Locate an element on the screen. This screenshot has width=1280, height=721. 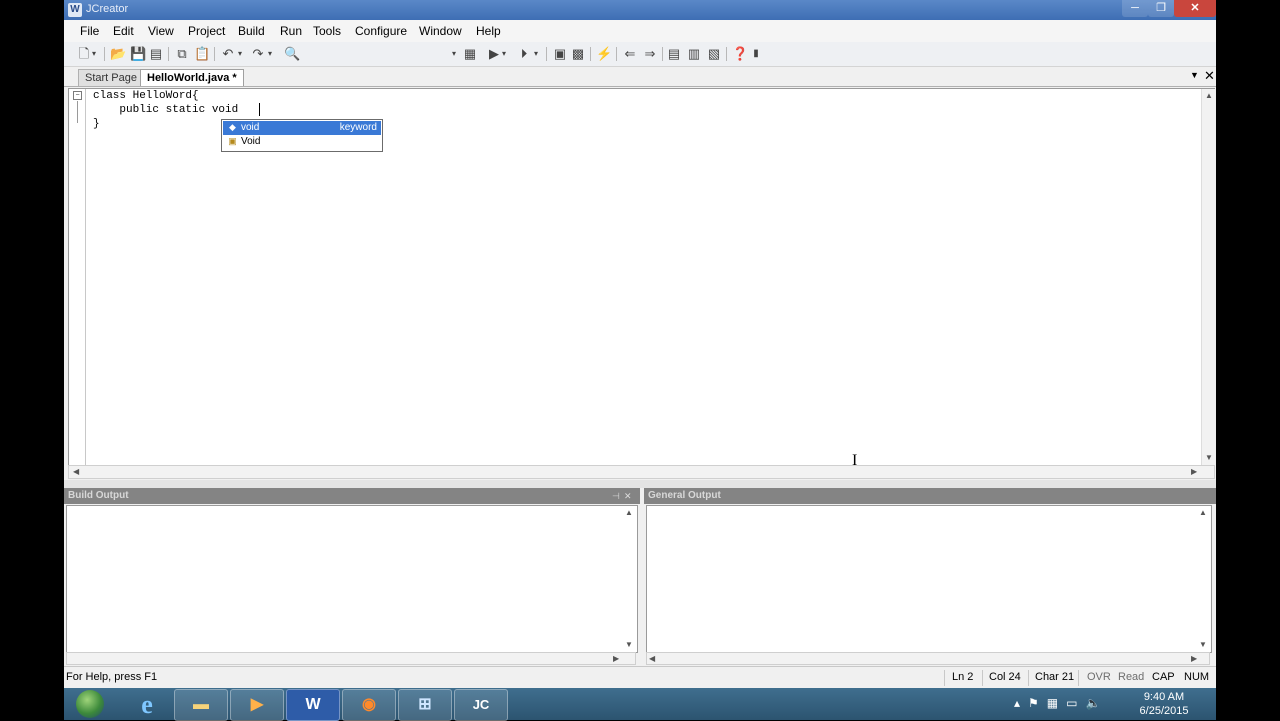
pin-icon: ⊣ is located at coordinates (617, 496).